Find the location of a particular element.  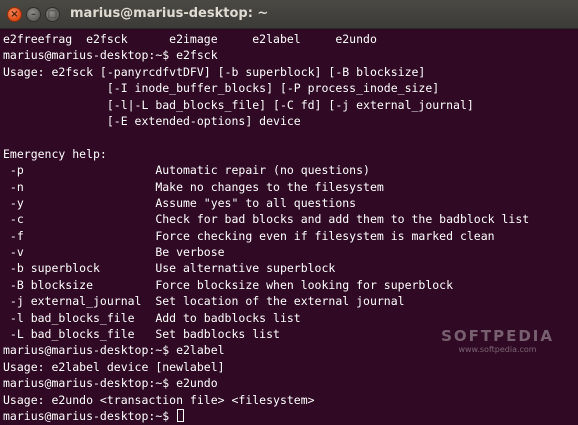

terminal-line: -y Assume "yes" to all questions is located at coordinates (180, 202).